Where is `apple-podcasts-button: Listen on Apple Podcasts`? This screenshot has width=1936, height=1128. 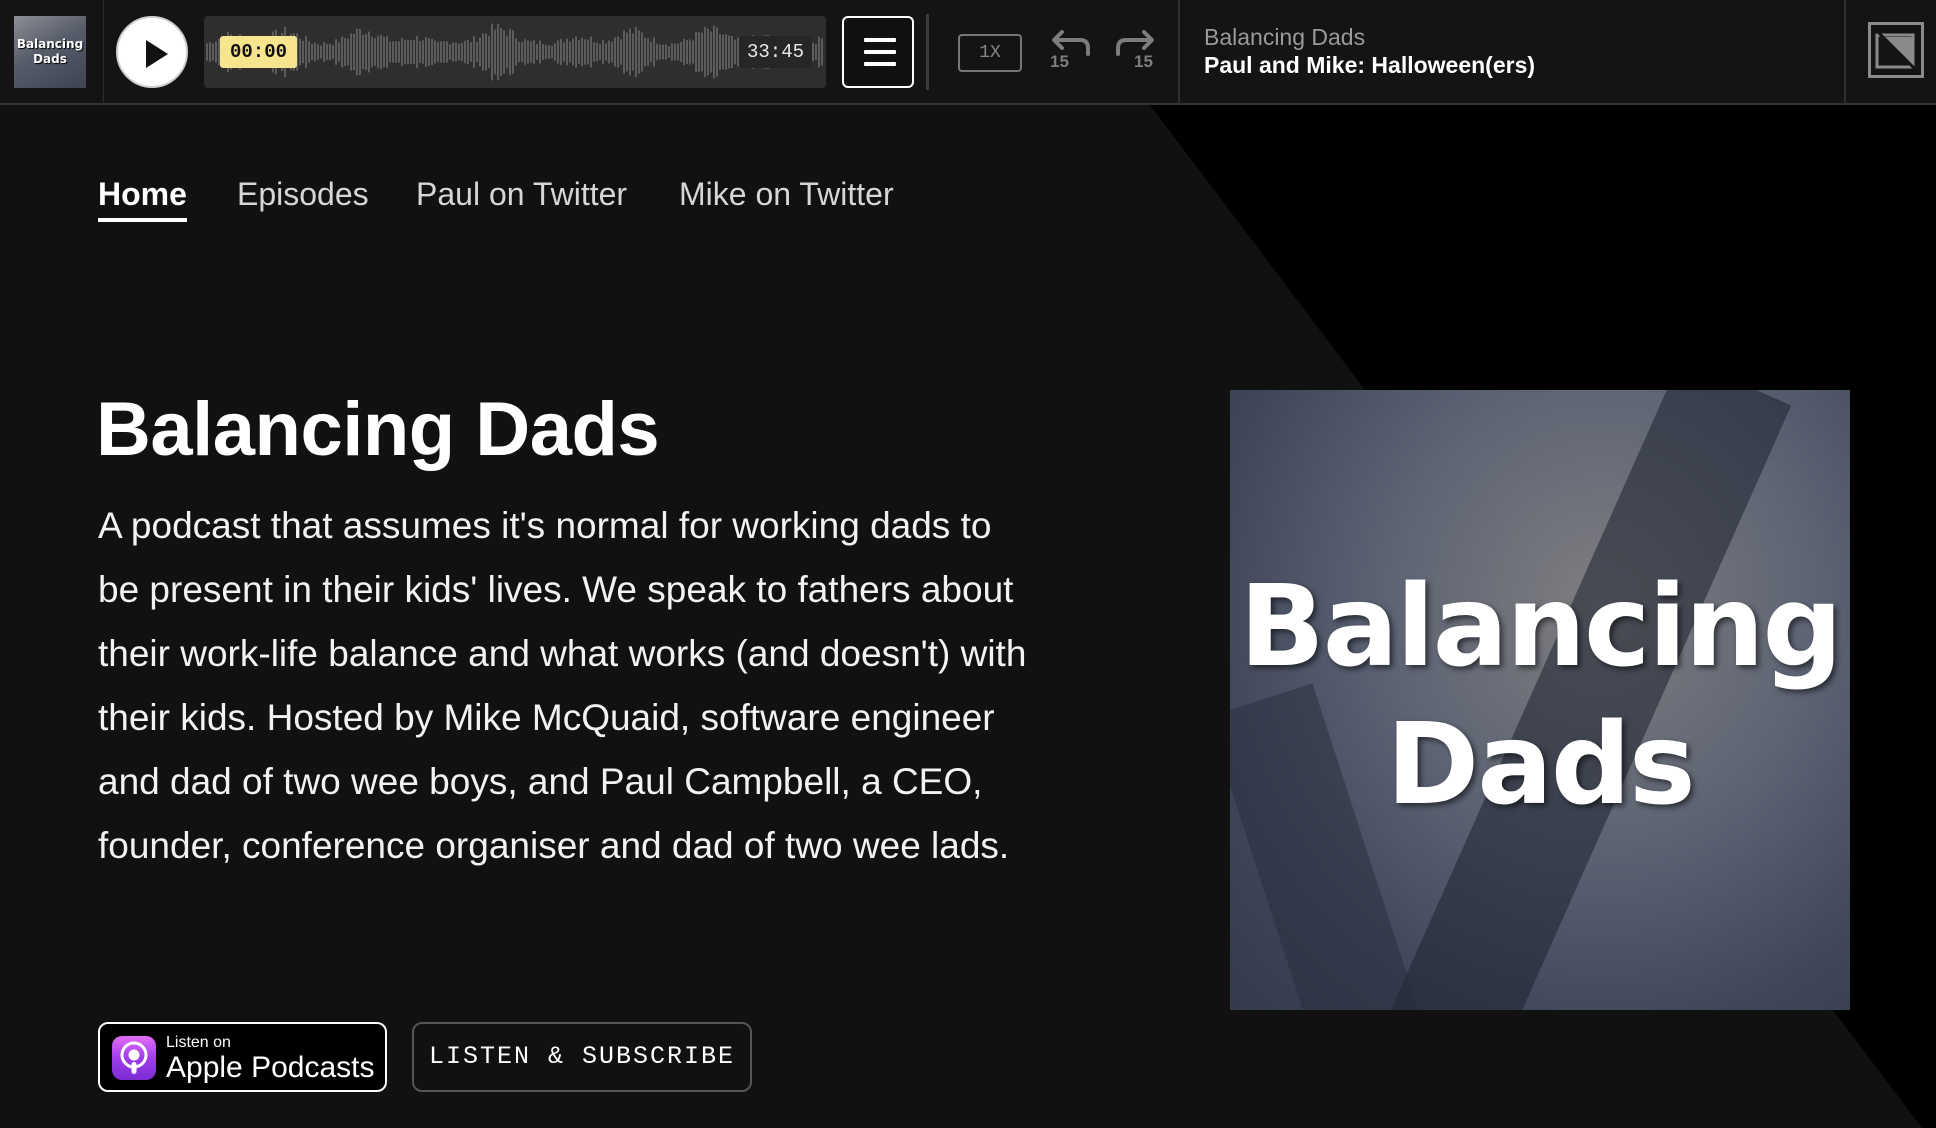
apple-podcasts-button: Listen on Apple Podcasts is located at coordinates (242, 1057).